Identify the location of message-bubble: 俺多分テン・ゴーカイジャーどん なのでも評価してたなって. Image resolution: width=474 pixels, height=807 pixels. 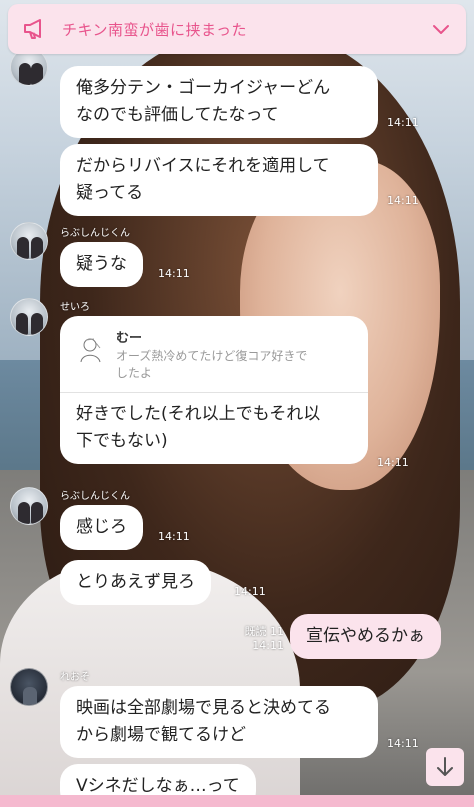
(219, 102).